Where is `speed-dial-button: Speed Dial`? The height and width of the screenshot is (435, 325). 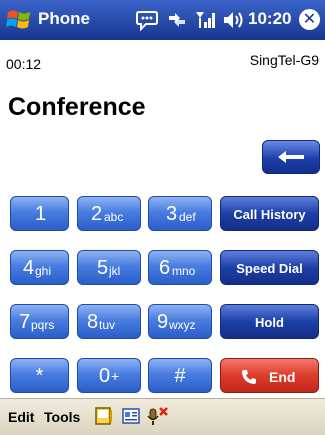 speed-dial-button: Speed Dial is located at coordinates (269, 267).